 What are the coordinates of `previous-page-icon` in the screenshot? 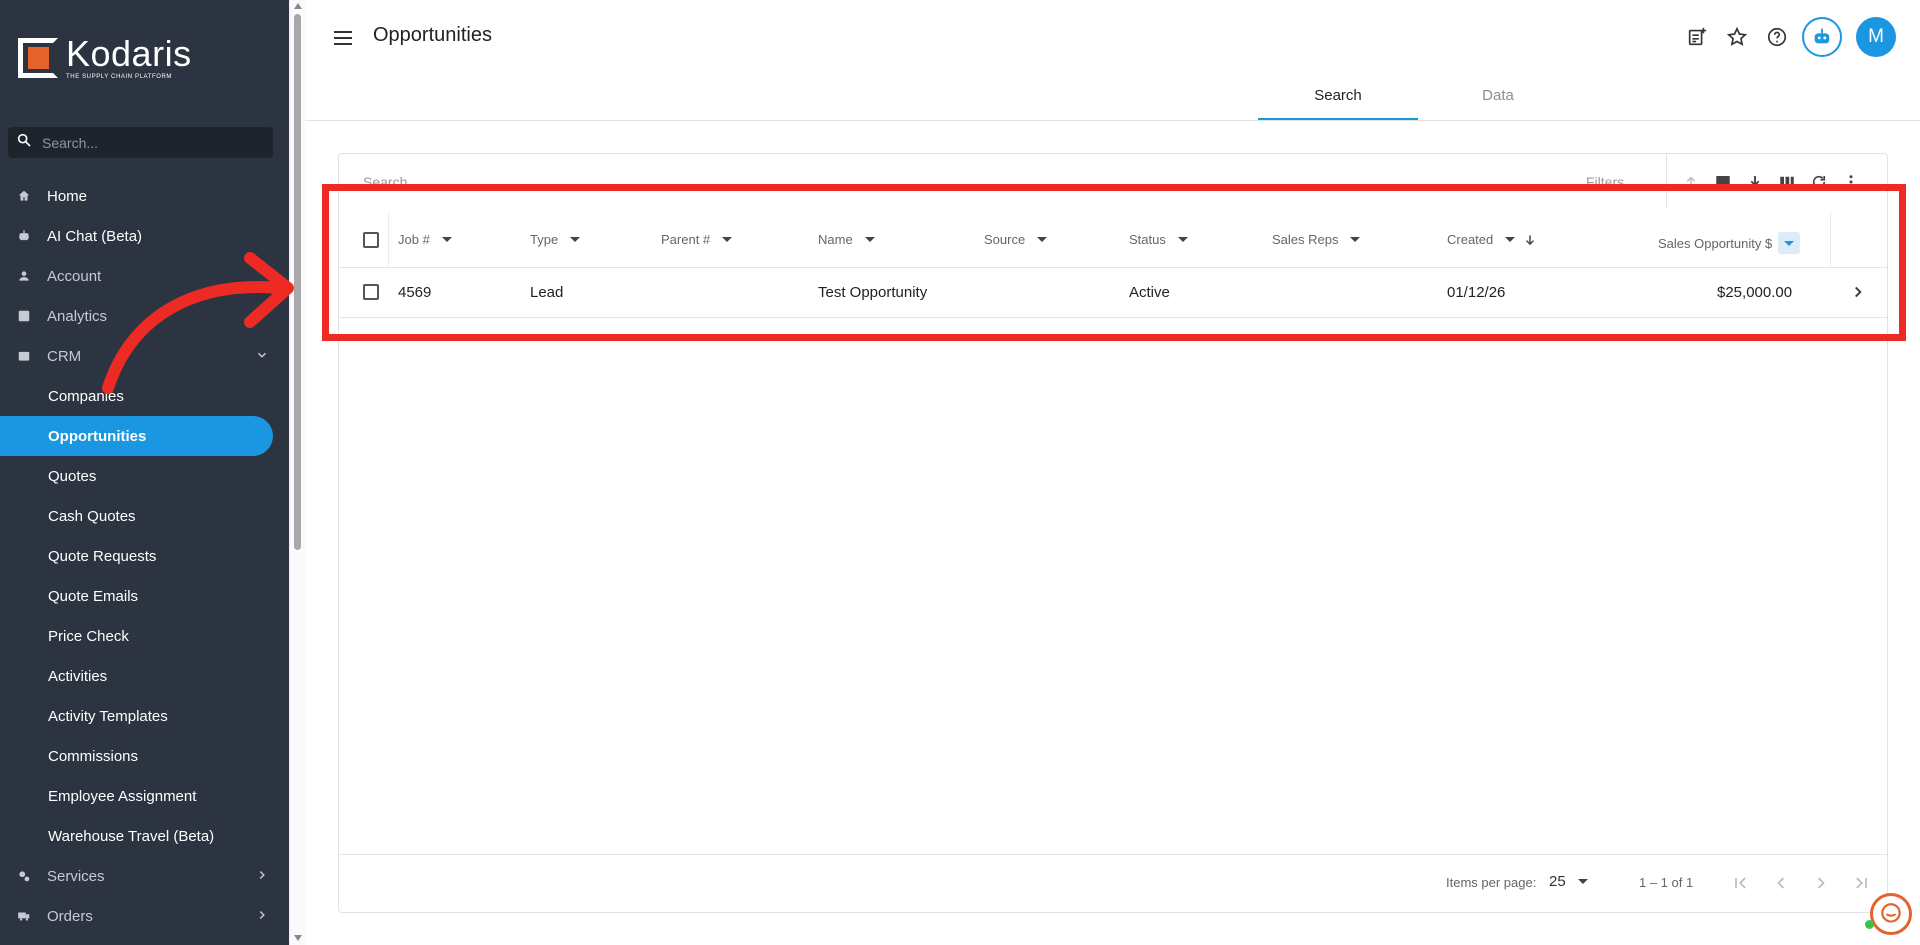 It's located at (1781, 883).